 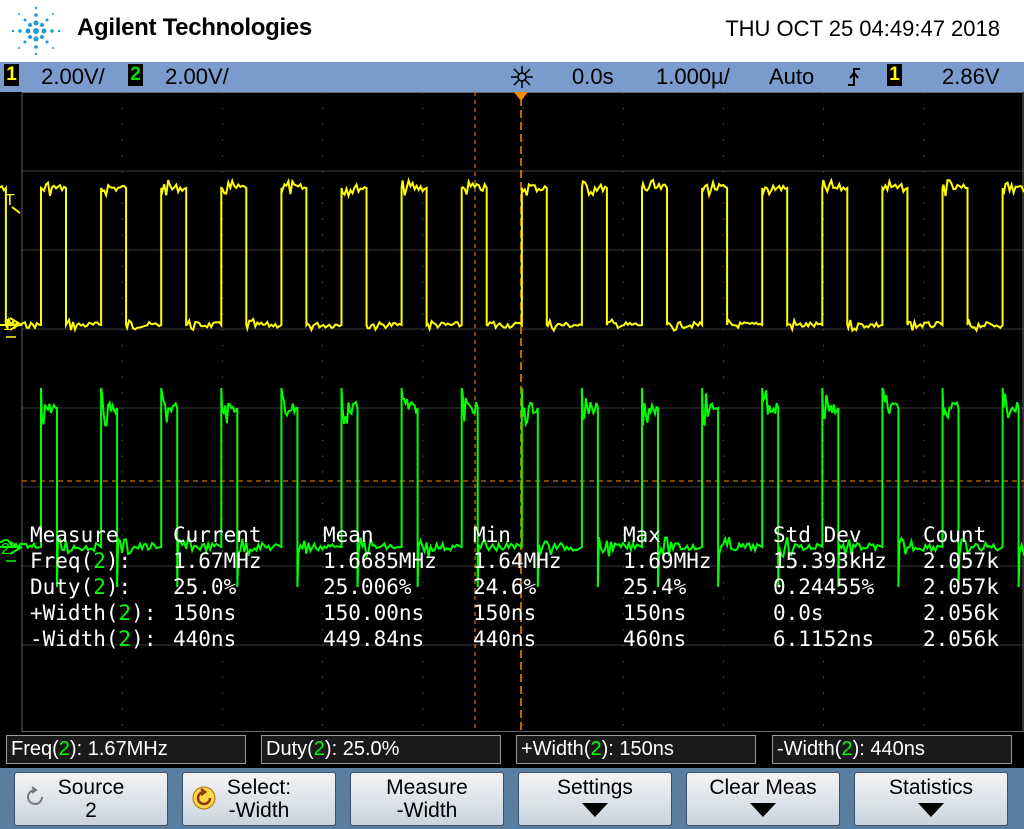 What do you see at coordinates (763, 810) in the screenshot?
I see `submenu-arrow-icon` at bounding box center [763, 810].